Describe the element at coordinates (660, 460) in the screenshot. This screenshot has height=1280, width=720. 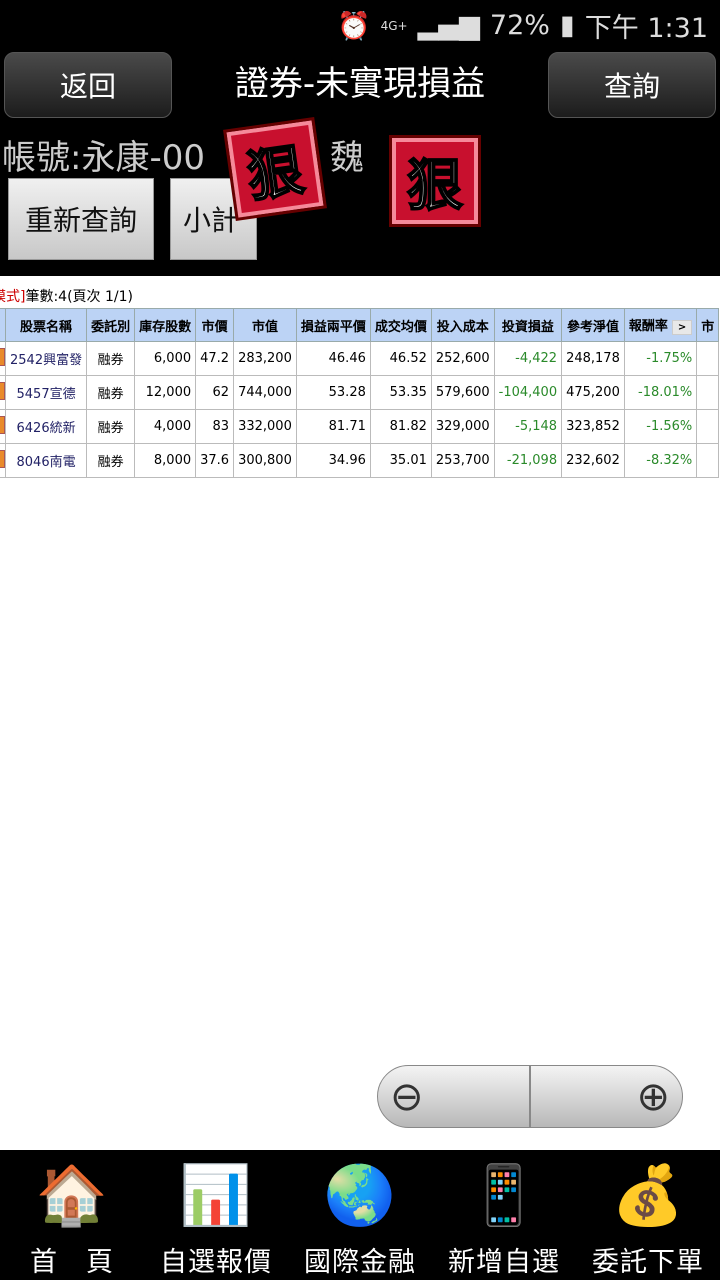
I see `table-cell: -8.32%` at that location.